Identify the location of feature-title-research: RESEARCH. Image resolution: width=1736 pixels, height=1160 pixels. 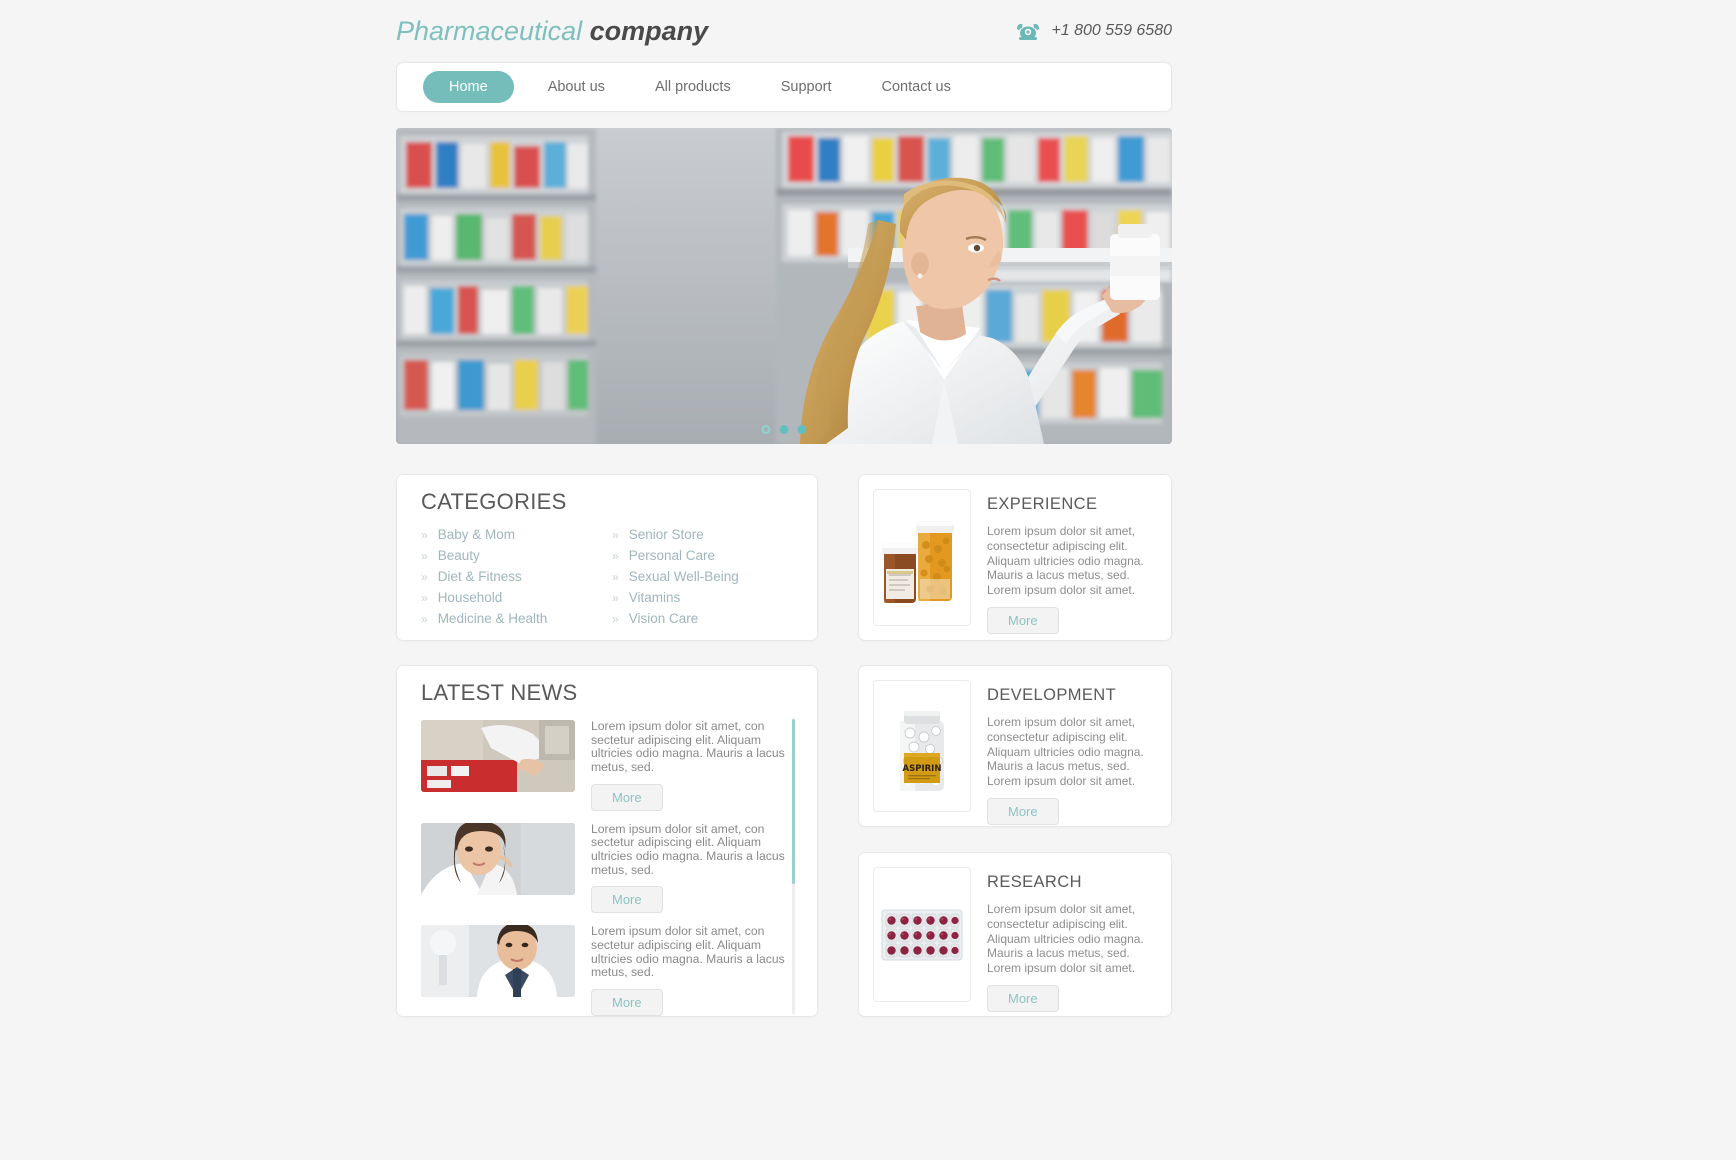
(1034, 882).